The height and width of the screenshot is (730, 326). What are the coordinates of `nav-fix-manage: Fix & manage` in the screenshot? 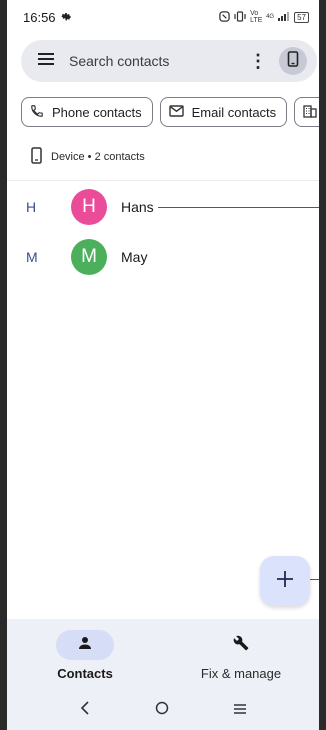 It's located at (241, 655).